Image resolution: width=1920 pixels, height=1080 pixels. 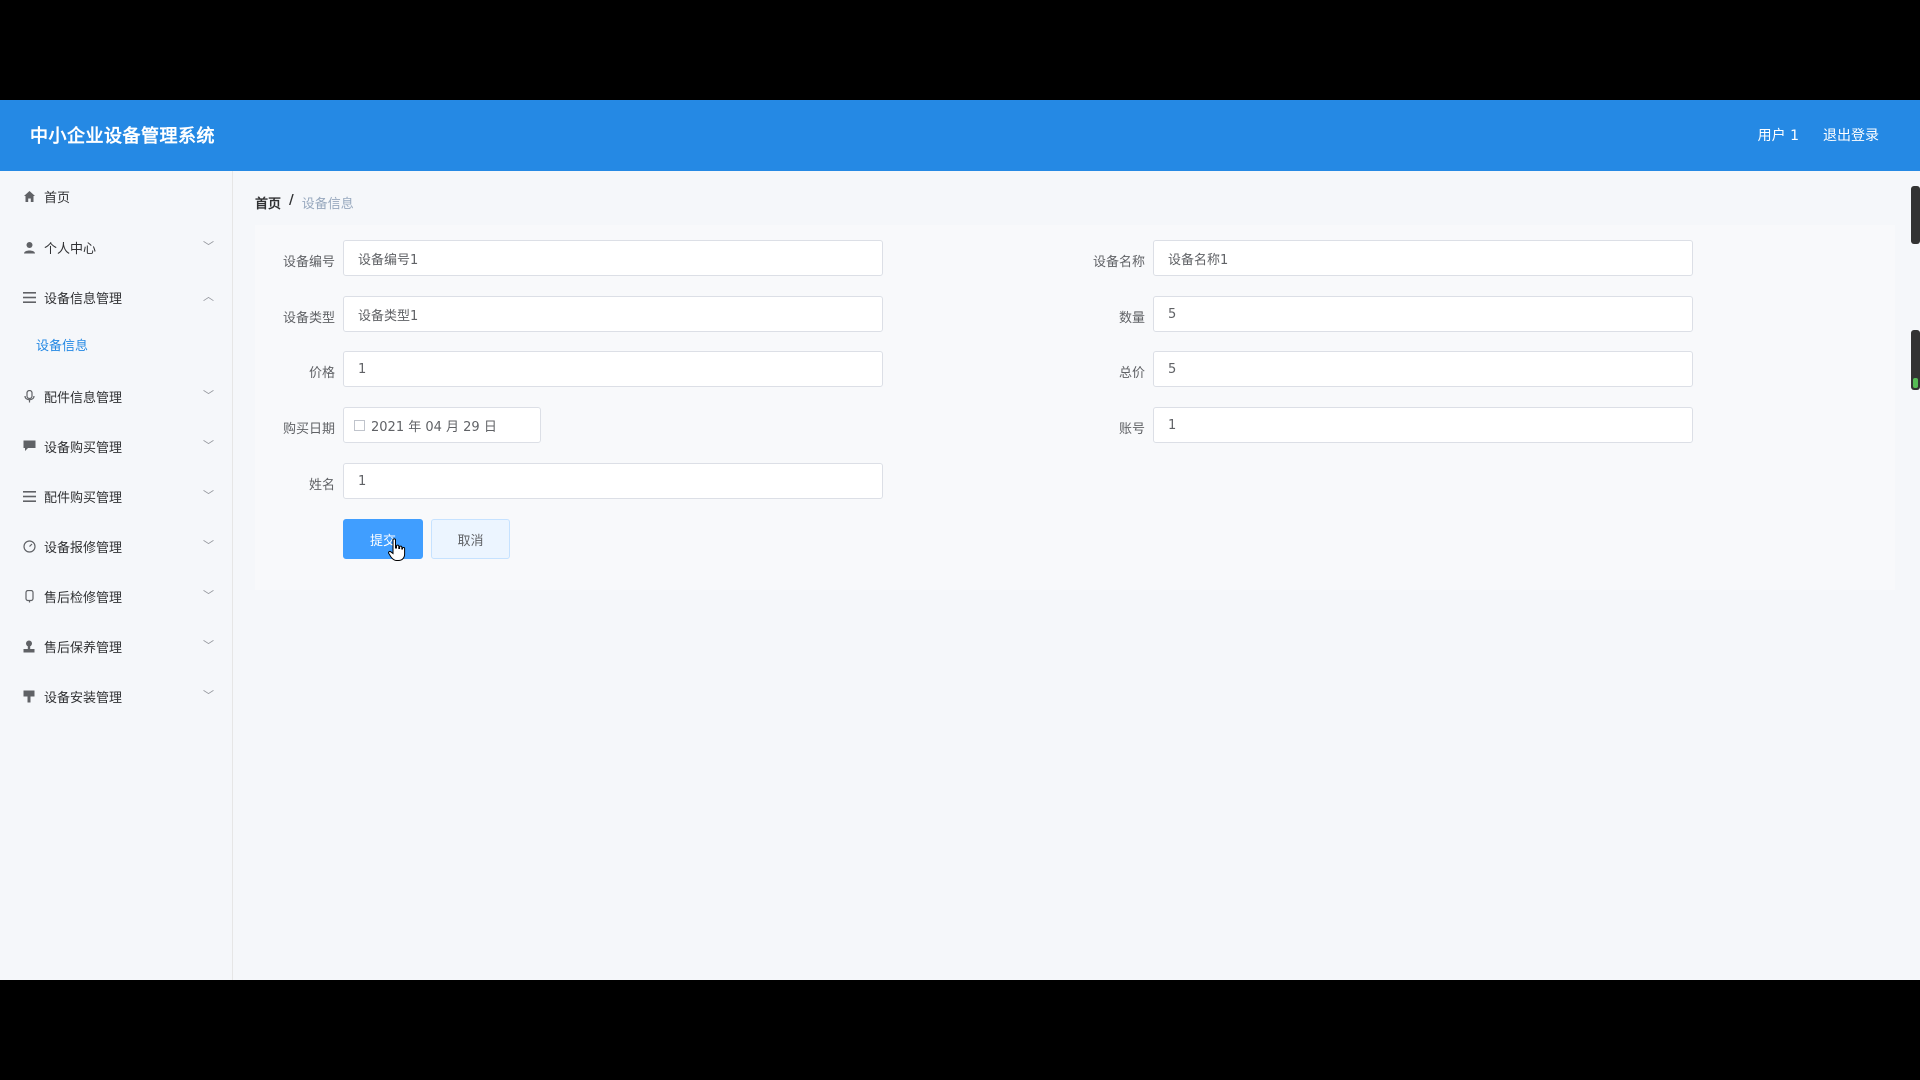 What do you see at coordinates (1172, 314) in the screenshot?
I see `quantity-value: 5` at bounding box center [1172, 314].